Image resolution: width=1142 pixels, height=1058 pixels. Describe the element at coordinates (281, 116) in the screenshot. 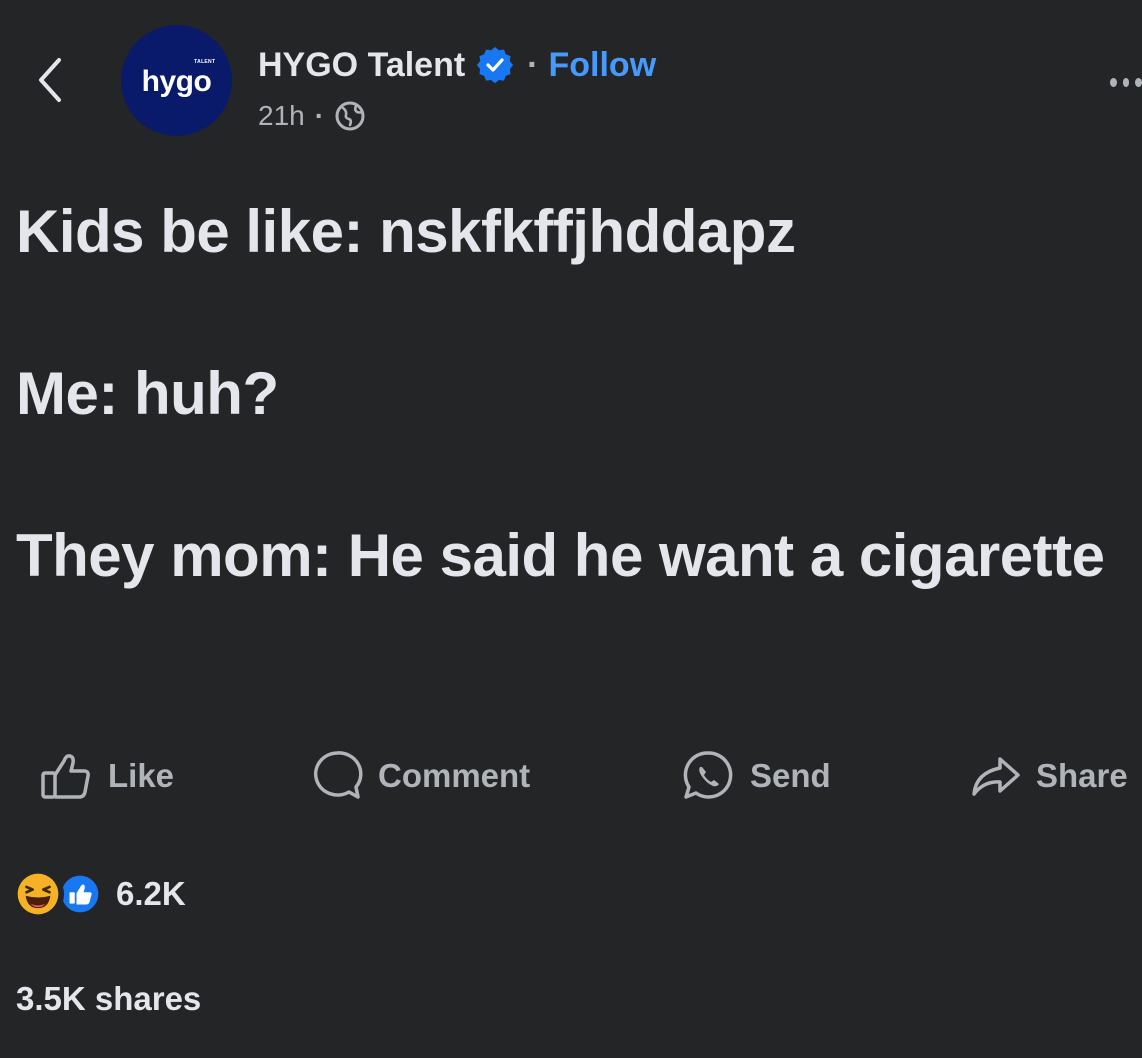

I see `post-timestamp: 21h` at that location.